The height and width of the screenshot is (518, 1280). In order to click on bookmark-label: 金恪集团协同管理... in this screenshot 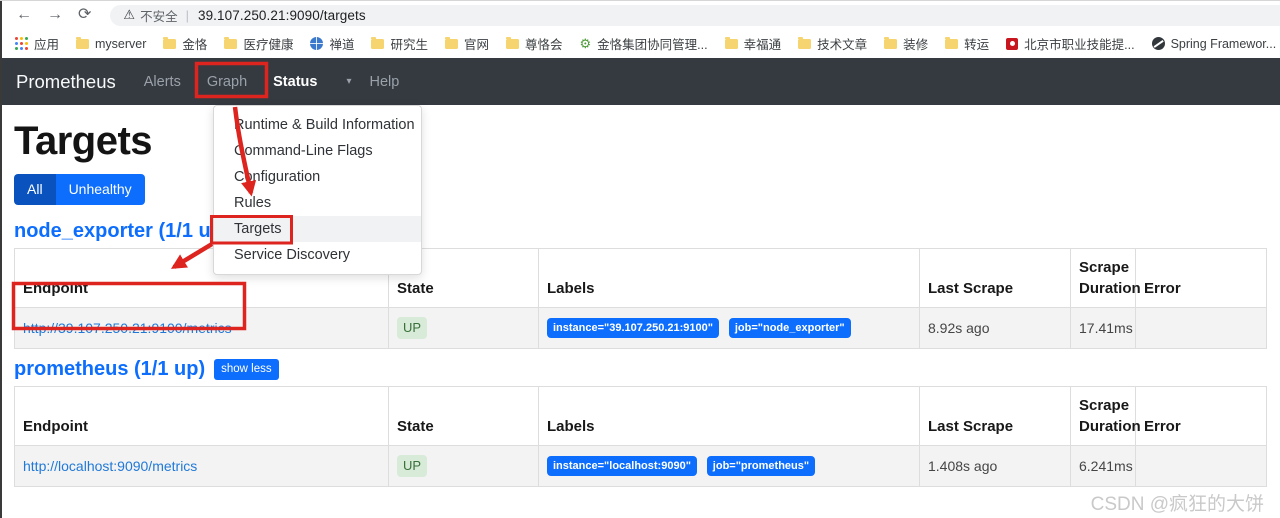, I will do `click(652, 45)`.